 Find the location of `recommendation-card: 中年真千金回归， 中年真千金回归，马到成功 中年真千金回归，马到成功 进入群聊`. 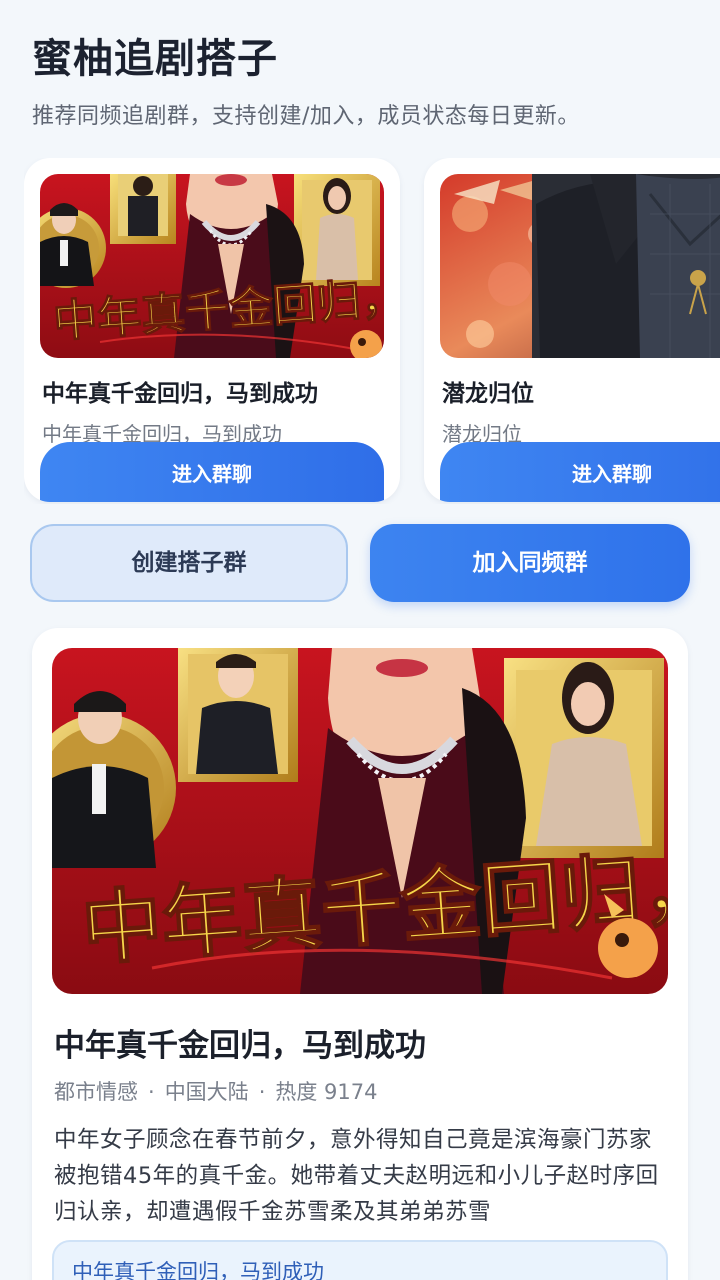

recommendation-card: 中年真千金回归， 中年真千金回归，马到成功 中年真千金回归，马到成功 进入群聊 is located at coordinates (212, 330).